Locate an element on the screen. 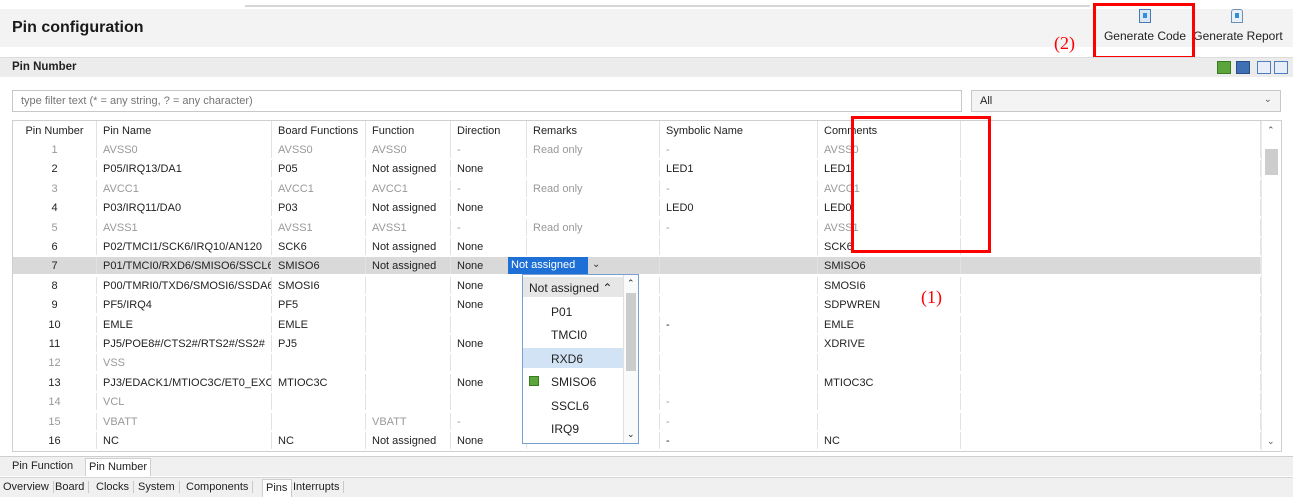 Image resolution: width=1293 pixels, height=497 pixels. table-row: 5 AVSS1 AVSS1 AVSS1- Read only - AVSS1 is located at coordinates (637, 227).